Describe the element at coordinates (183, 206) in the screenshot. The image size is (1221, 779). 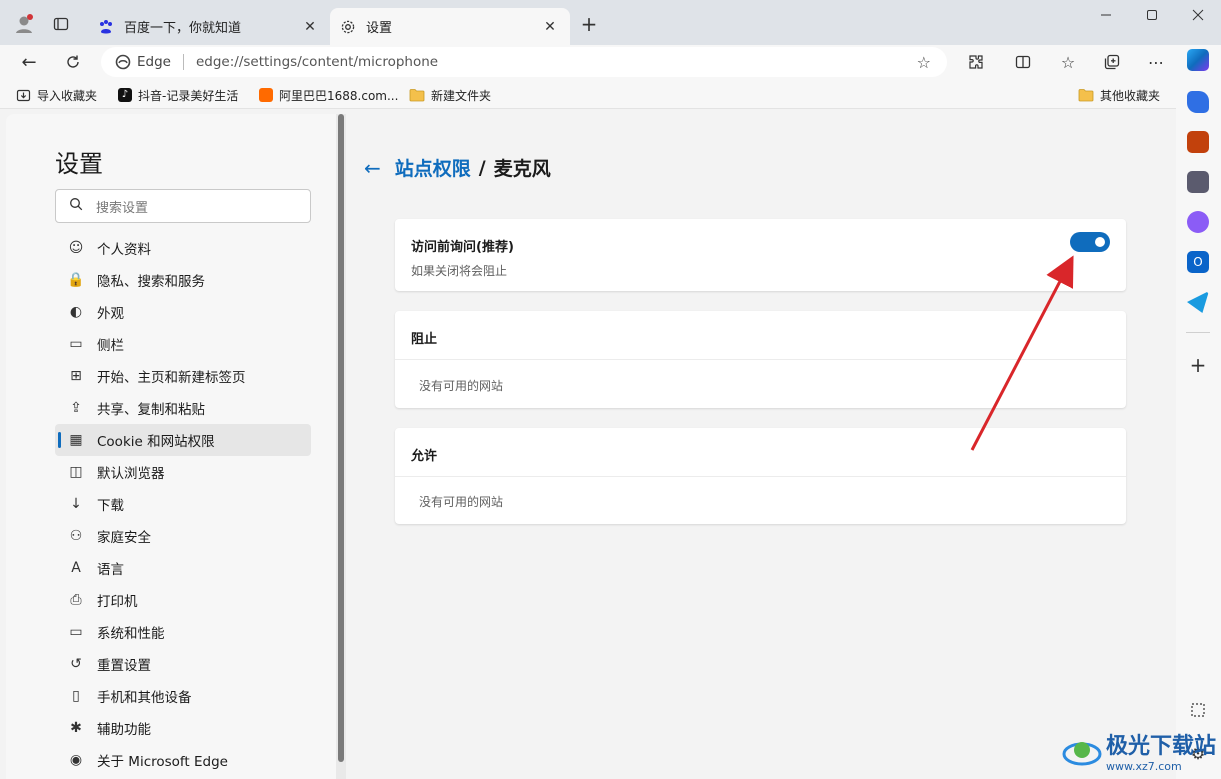
I see `settings-search-box: 搜索设置` at that location.